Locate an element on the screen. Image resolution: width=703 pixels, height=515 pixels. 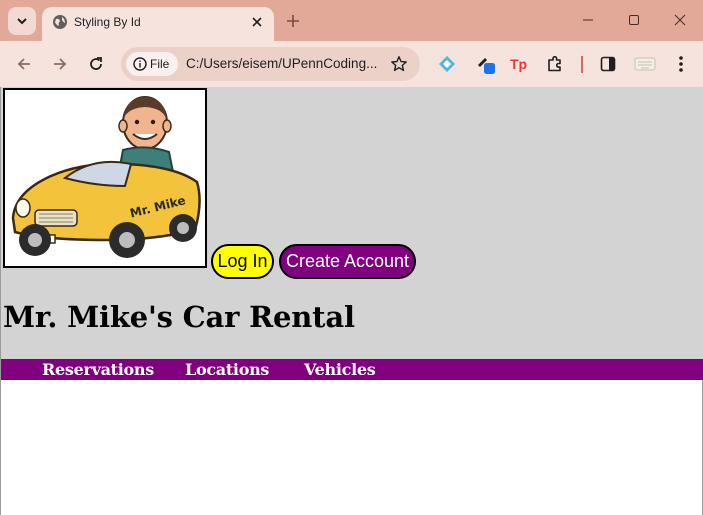
plus-icon is located at coordinates (293, 21).